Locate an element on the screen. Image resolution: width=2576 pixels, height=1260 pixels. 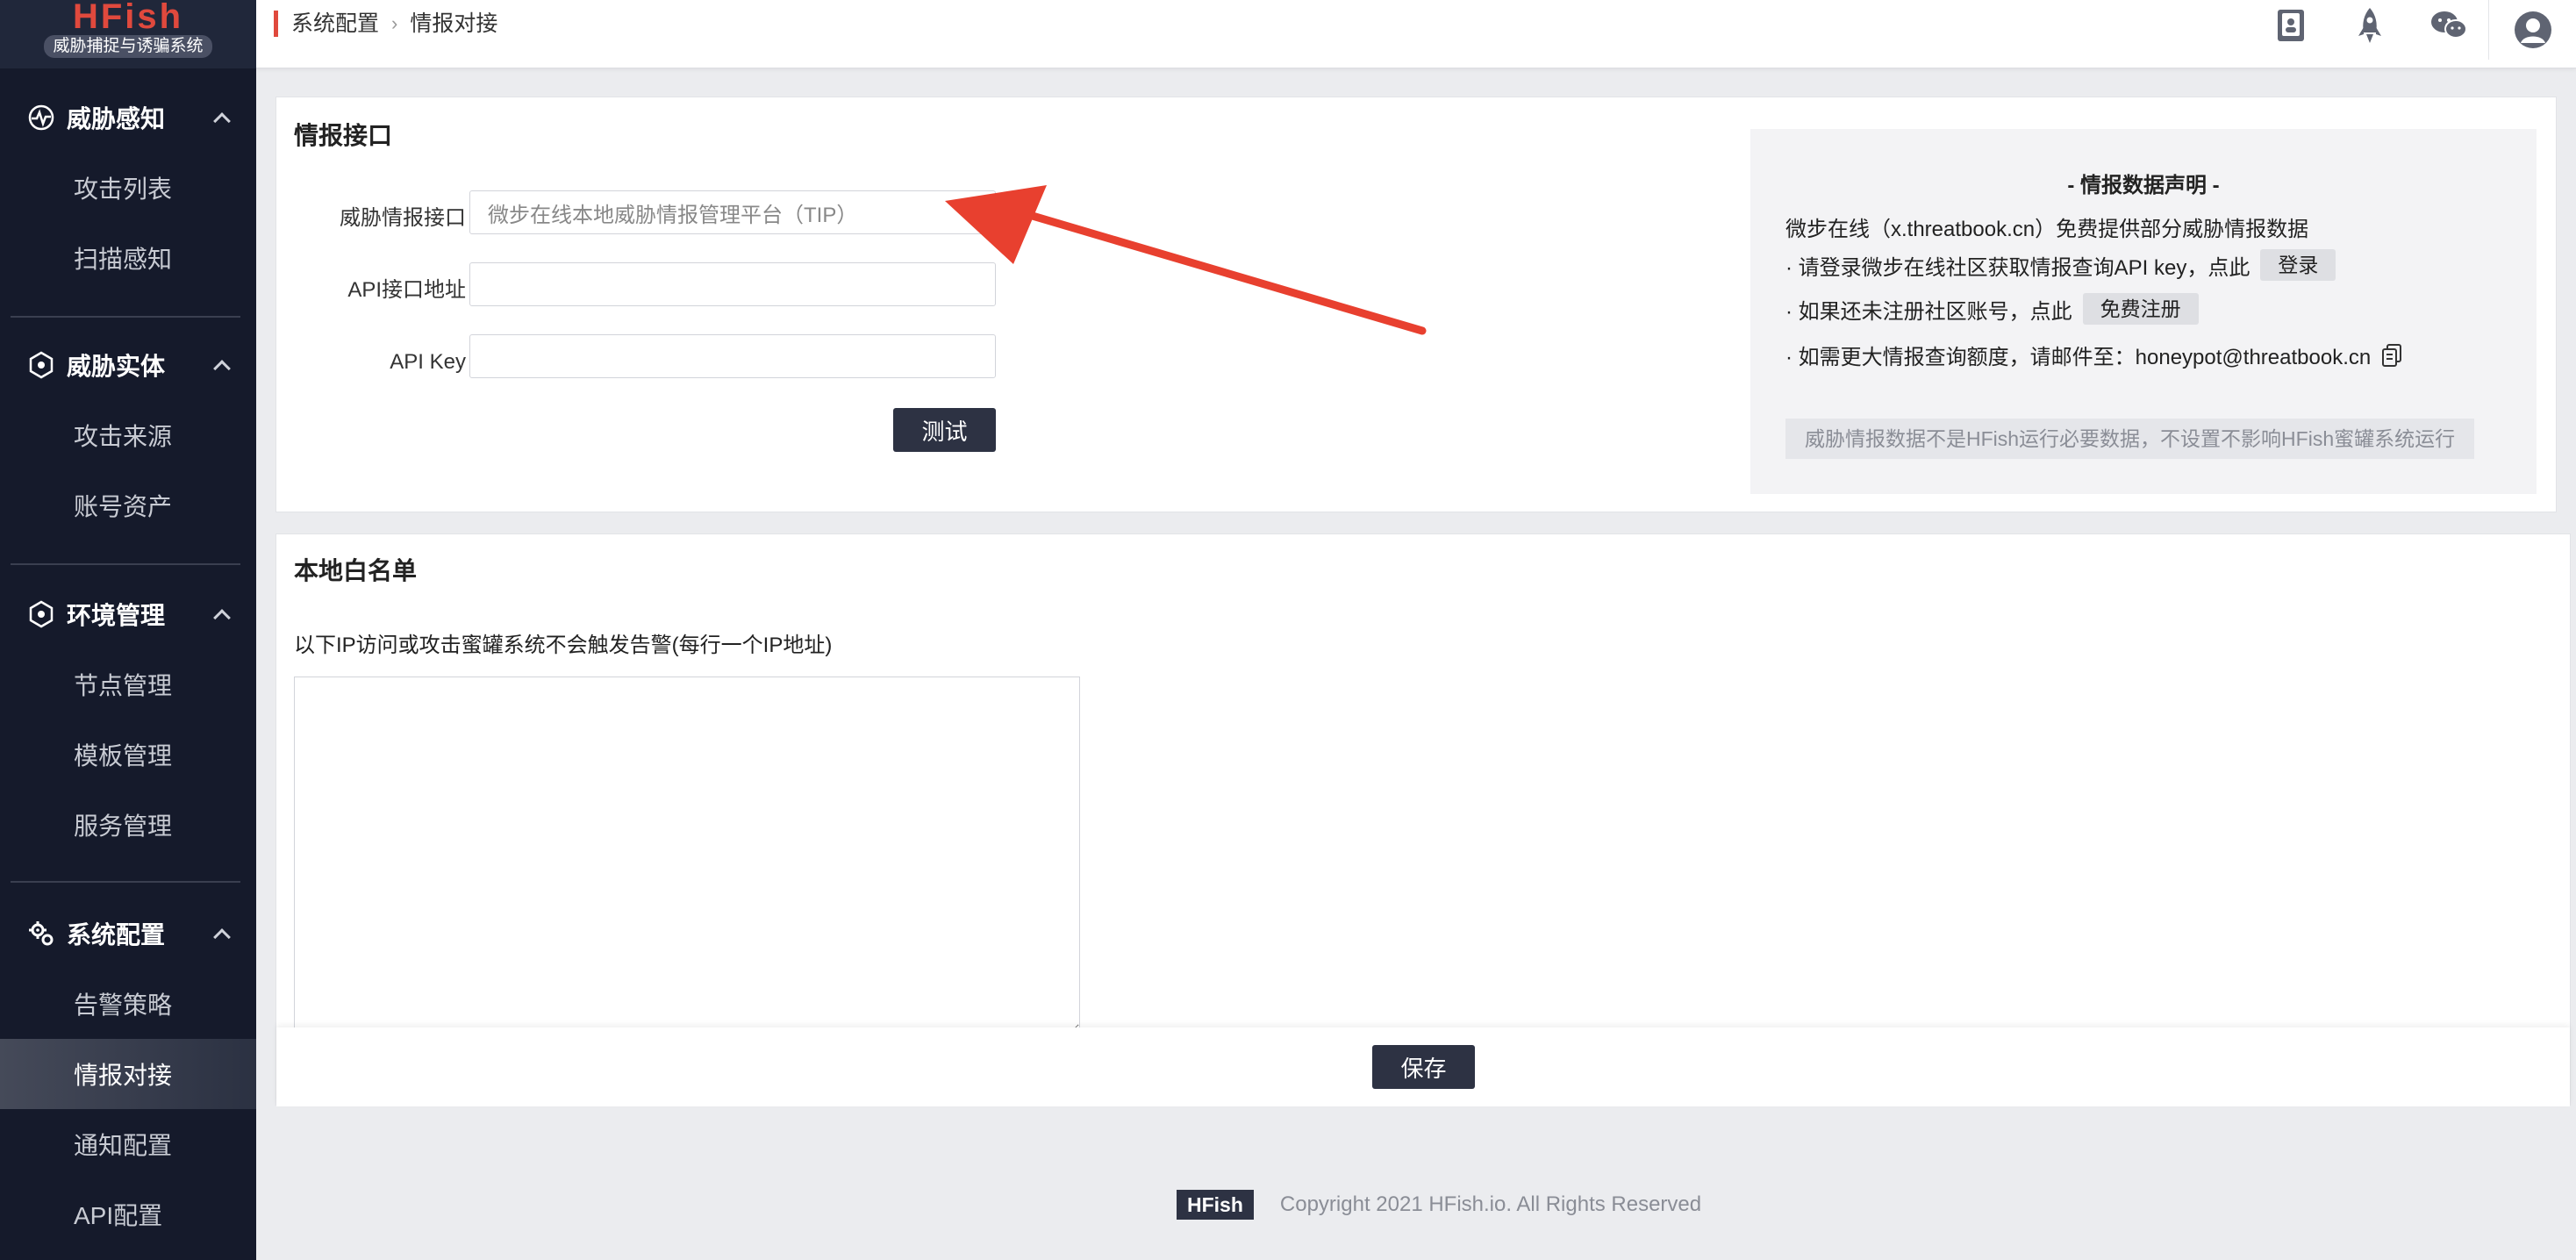
breadcrumb: 系统配置 › 情报对接 is located at coordinates (394, 24).